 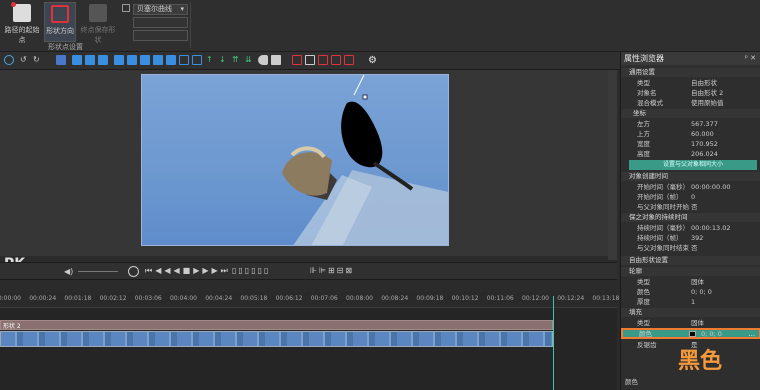 What do you see at coordinates (219, 298) in the screenshot?
I see `ruler-tick: 00:04:24` at bounding box center [219, 298].